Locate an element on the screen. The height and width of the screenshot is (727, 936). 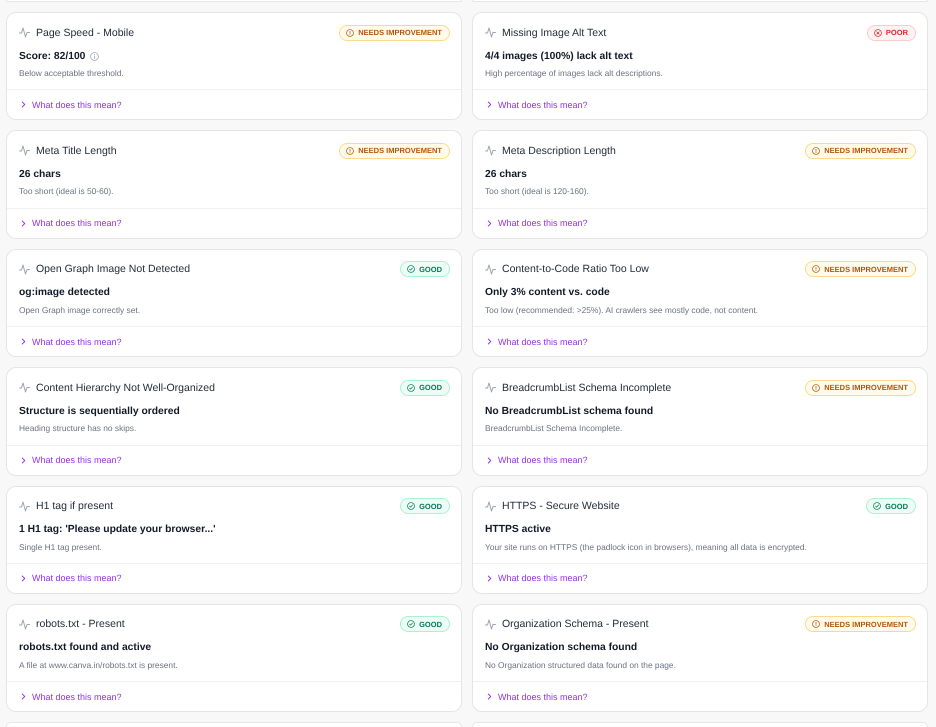
metric-description: High percentage of images lack alt descriptions. is located at coordinates (574, 73).